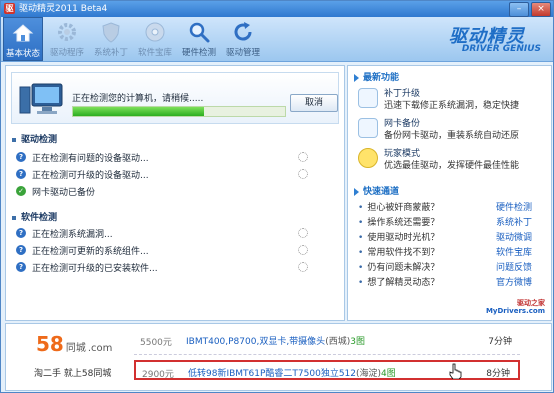  Describe the element at coordinates (514, 206) in the screenshot. I see `quick-link: 硬件检测` at that location.